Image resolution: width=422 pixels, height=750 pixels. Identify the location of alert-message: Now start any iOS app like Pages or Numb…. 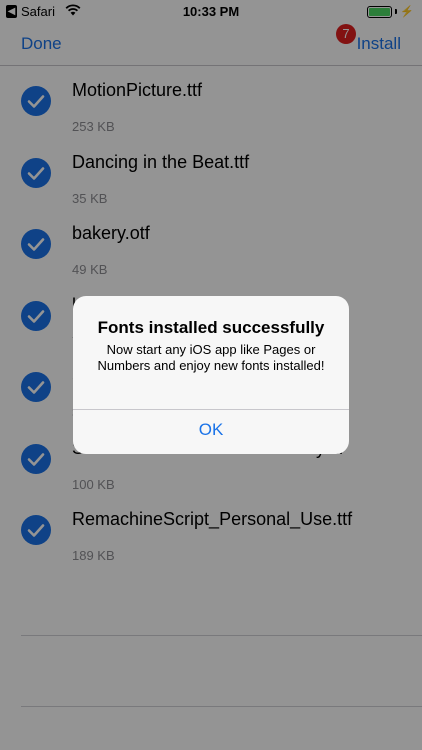
(211, 357).